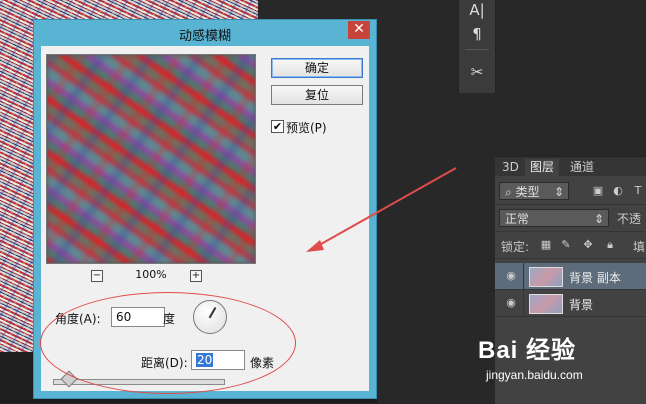 This screenshot has height=404, width=646. Describe the element at coordinates (618, 191) in the screenshot. I see `adjustment-filter-icon: ◐` at that location.